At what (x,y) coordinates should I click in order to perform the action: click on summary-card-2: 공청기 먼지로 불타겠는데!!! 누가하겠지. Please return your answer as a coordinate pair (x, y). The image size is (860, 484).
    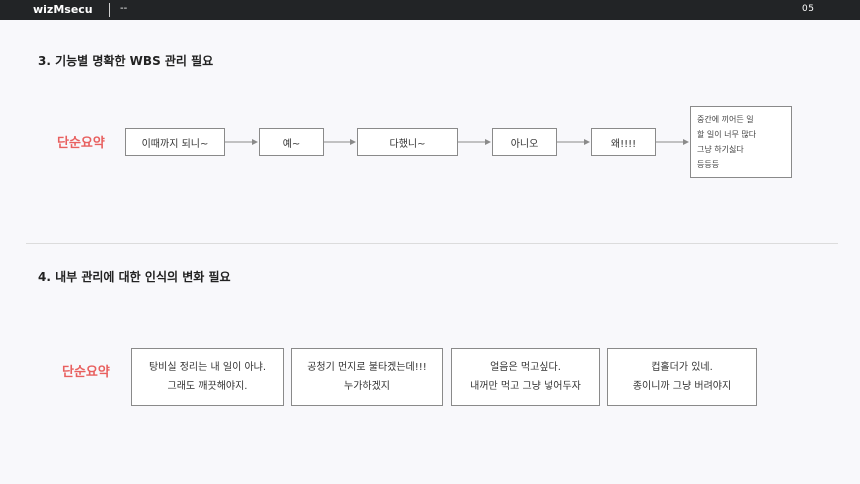
    Looking at the image, I should click on (367, 377).